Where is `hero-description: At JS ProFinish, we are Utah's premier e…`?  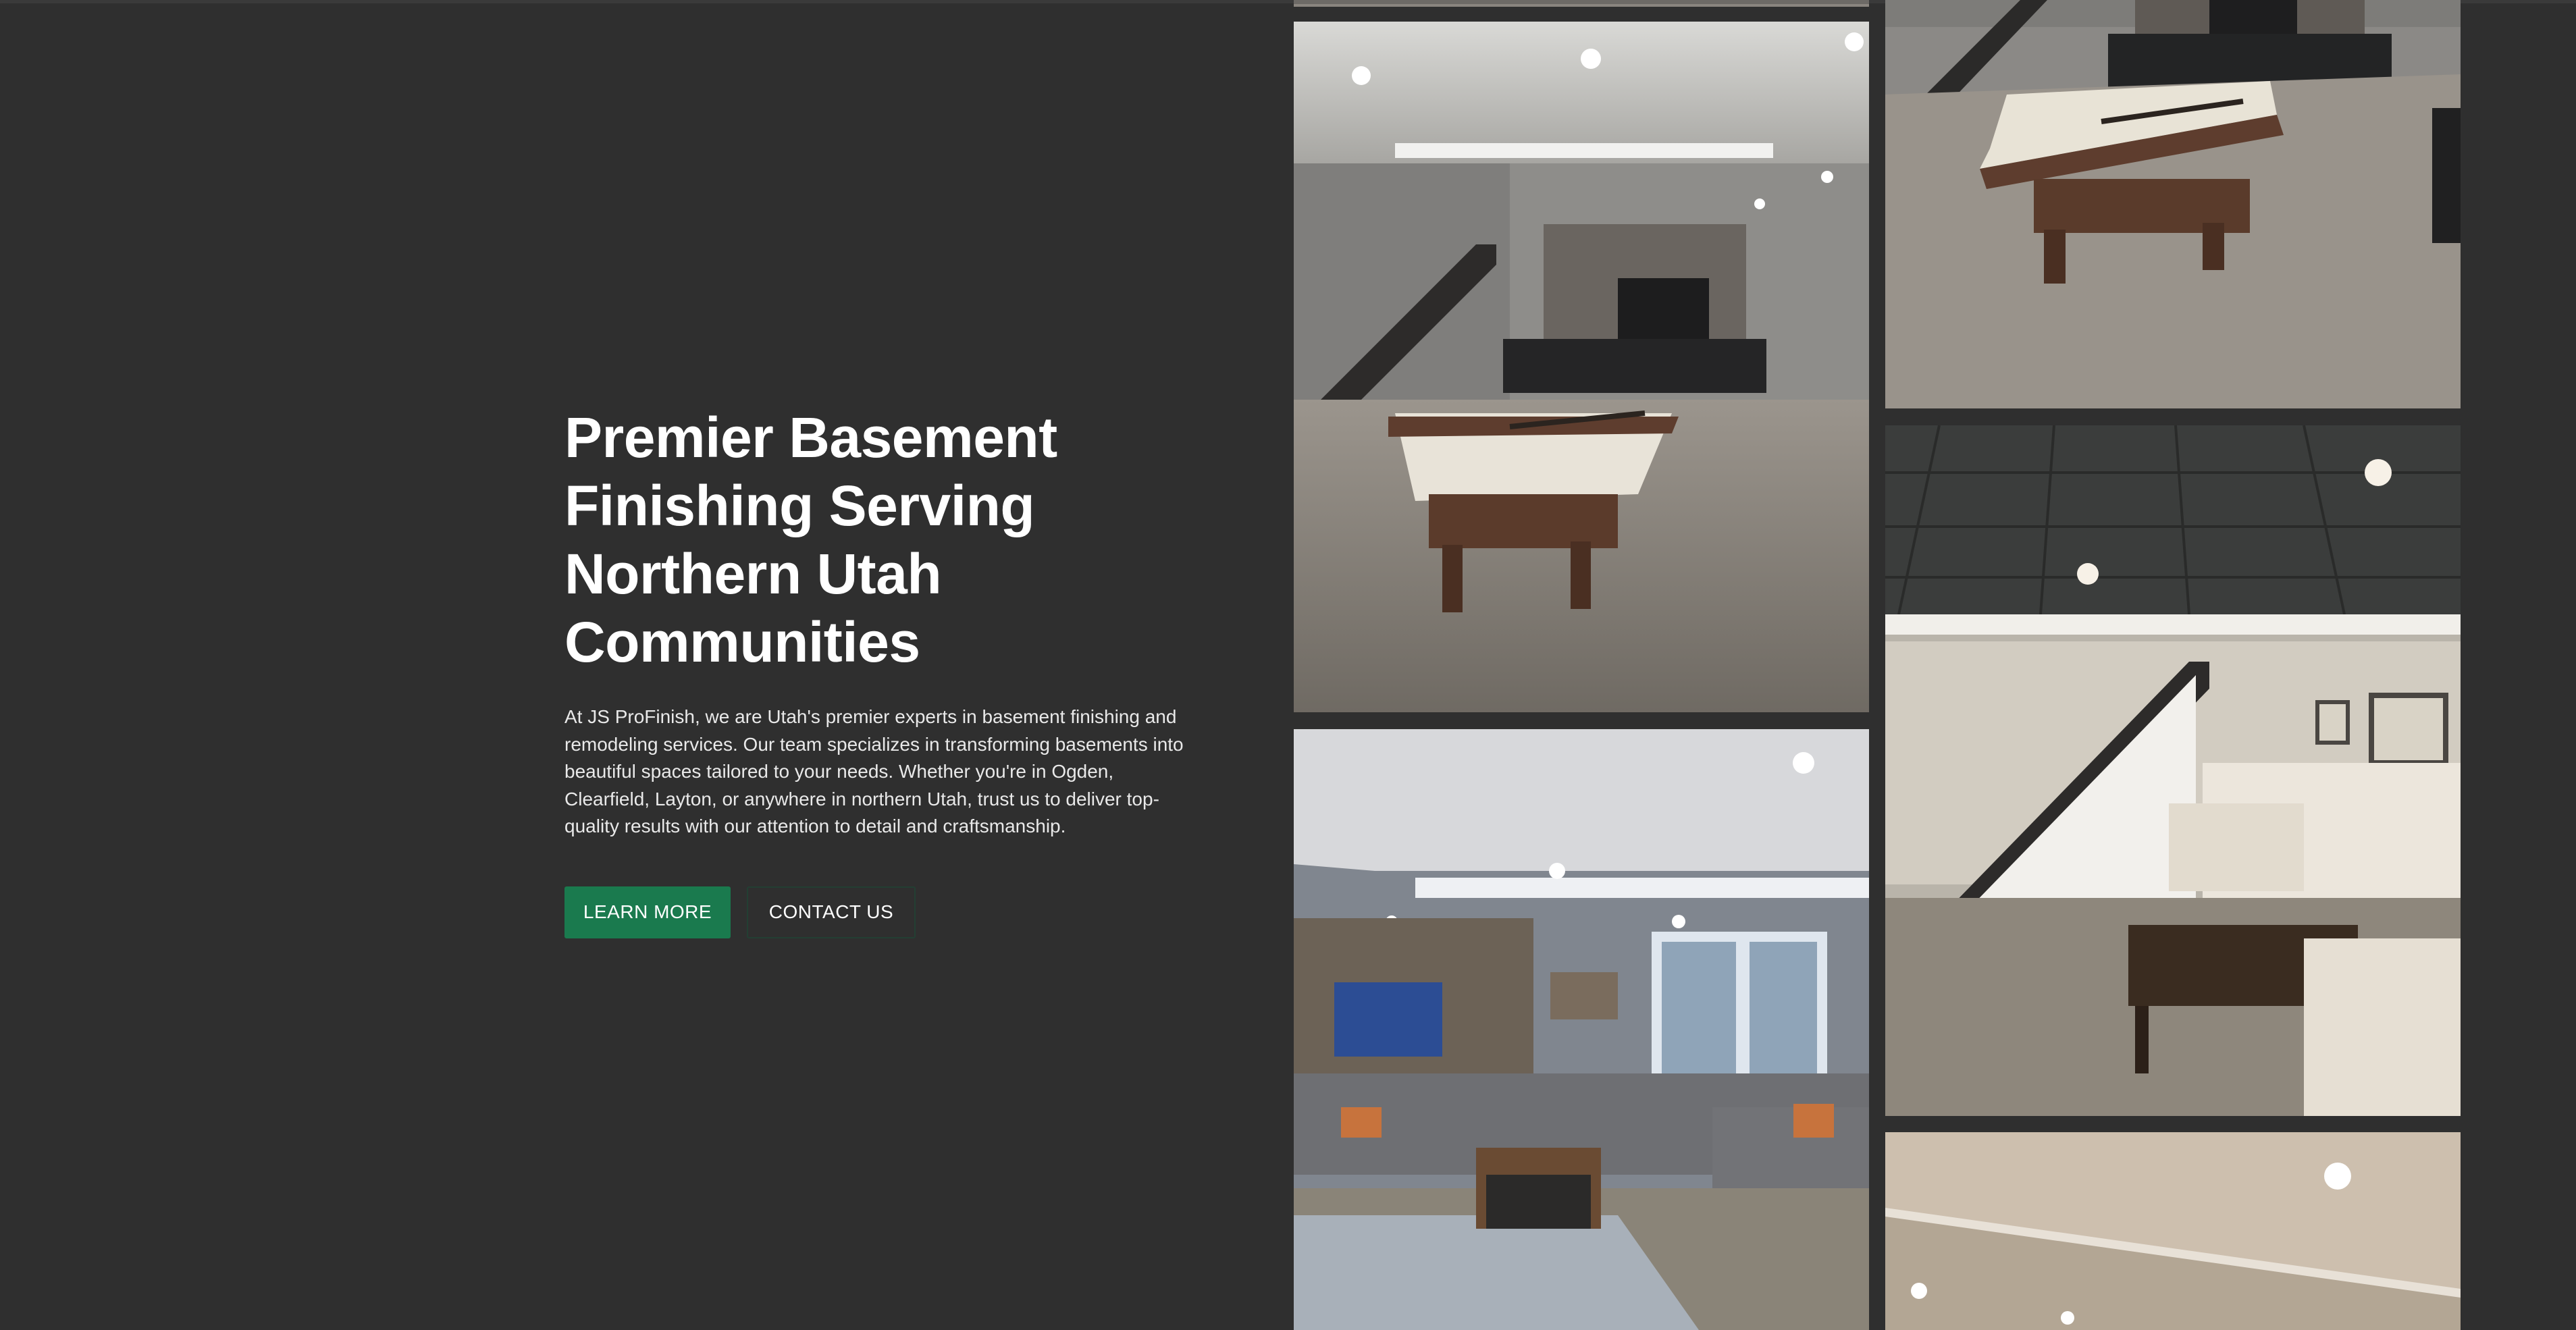 hero-description: At JS ProFinish, we are Utah's premier e… is located at coordinates (889, 772).